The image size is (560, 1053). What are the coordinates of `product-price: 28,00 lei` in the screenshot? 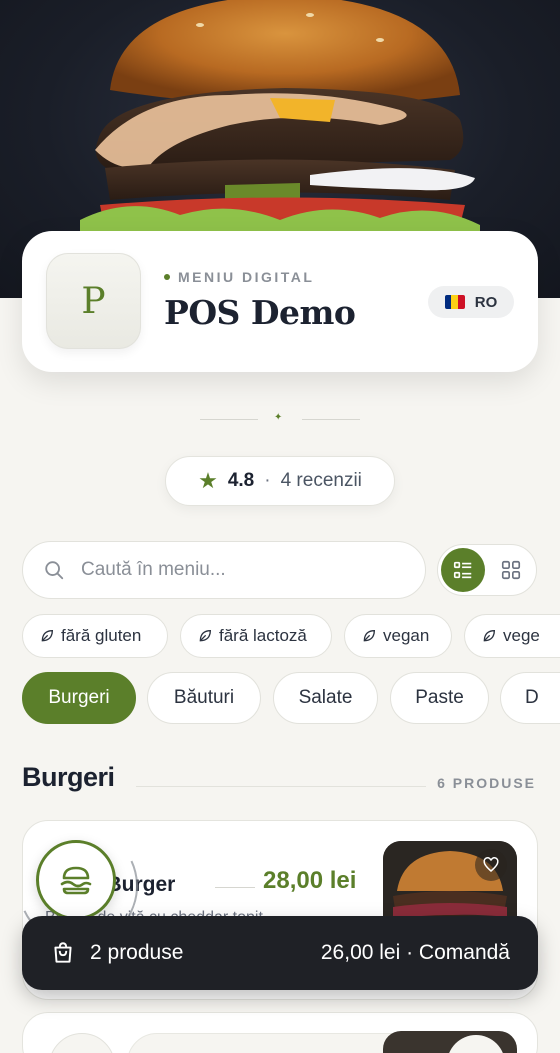 It's located at (310, 880).